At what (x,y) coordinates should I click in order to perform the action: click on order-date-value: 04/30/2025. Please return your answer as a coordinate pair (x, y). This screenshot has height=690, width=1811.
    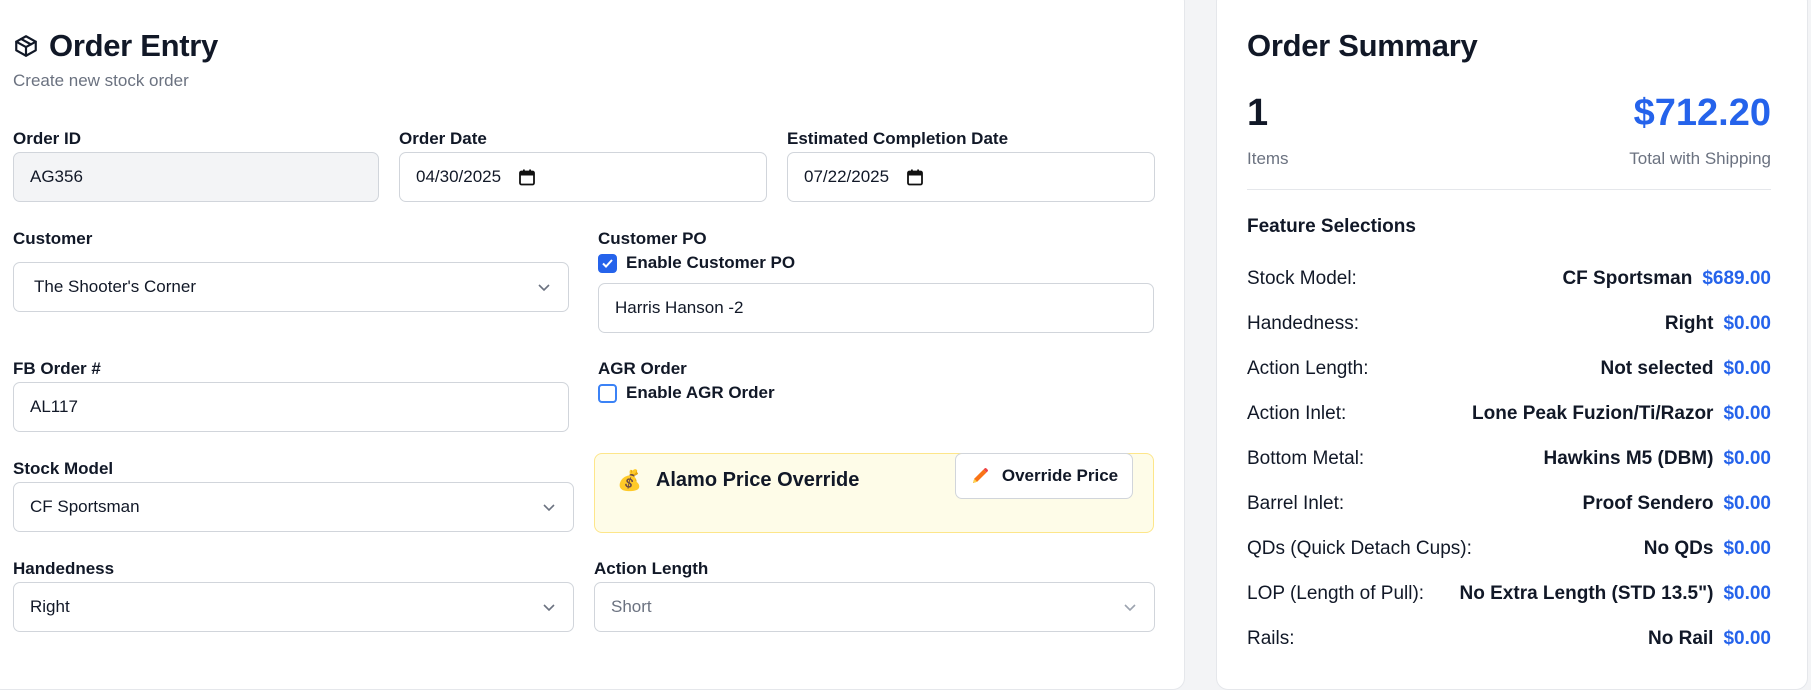
    Looking at the image, I should click on (459, 176).